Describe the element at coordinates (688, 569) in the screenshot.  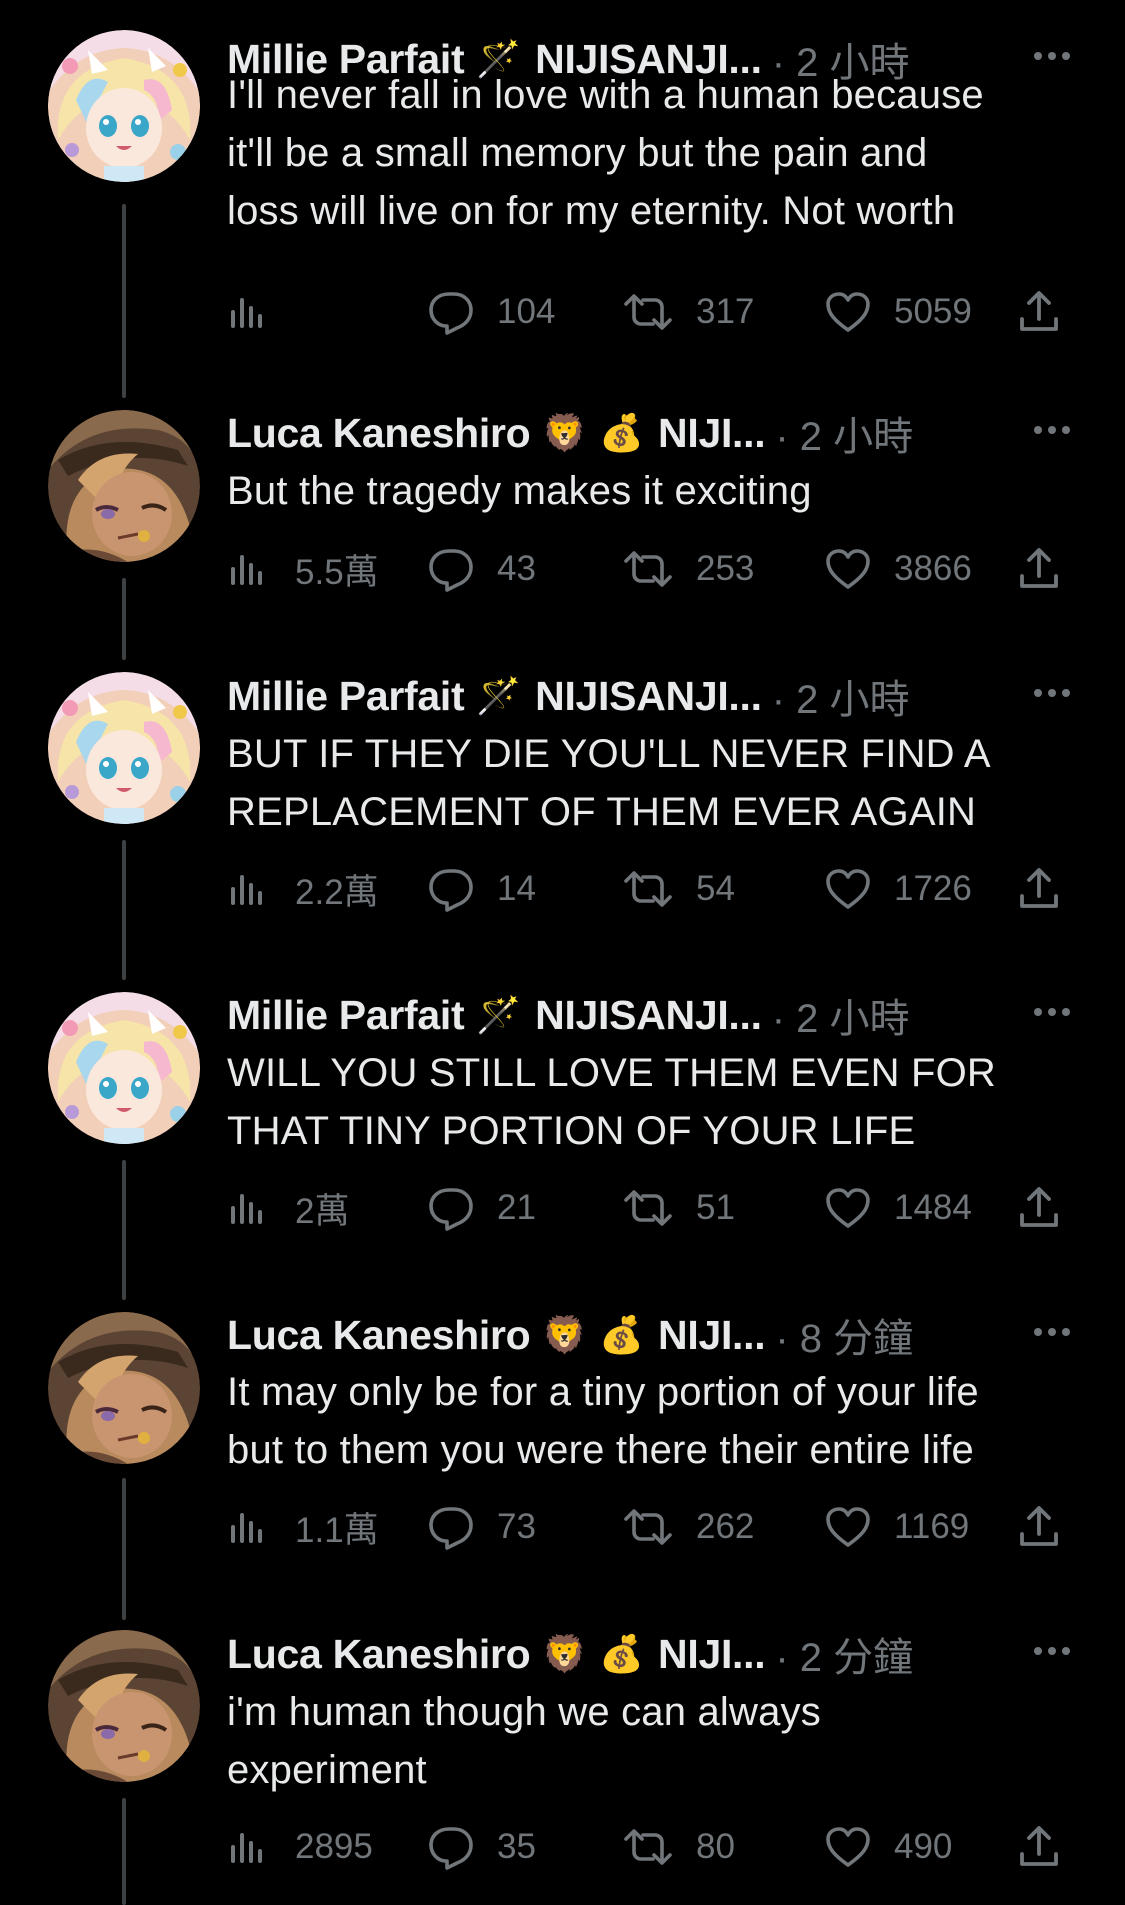
I see `retweet-button: 253` at that location.